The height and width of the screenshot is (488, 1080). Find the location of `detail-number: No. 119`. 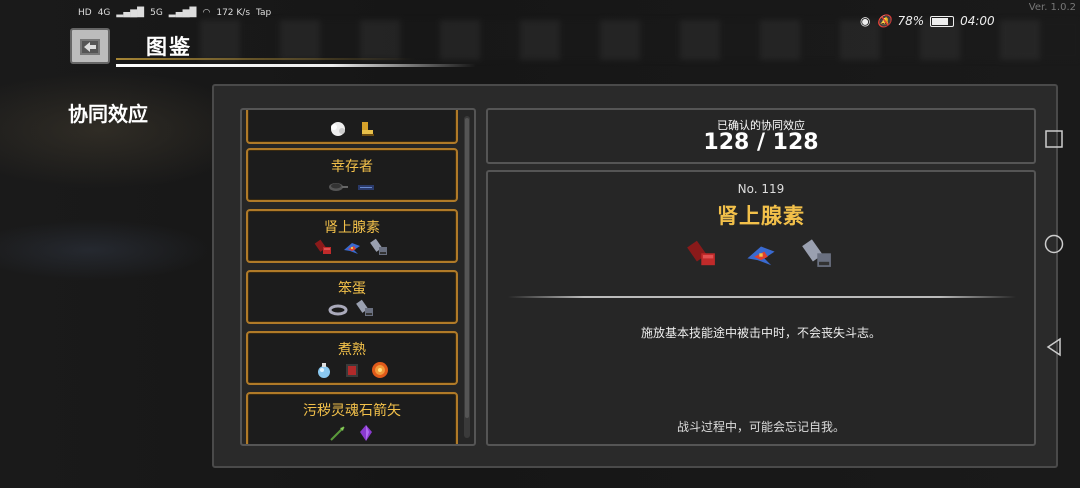

detail-number: No. 119 is located at coordinates (761, 189).